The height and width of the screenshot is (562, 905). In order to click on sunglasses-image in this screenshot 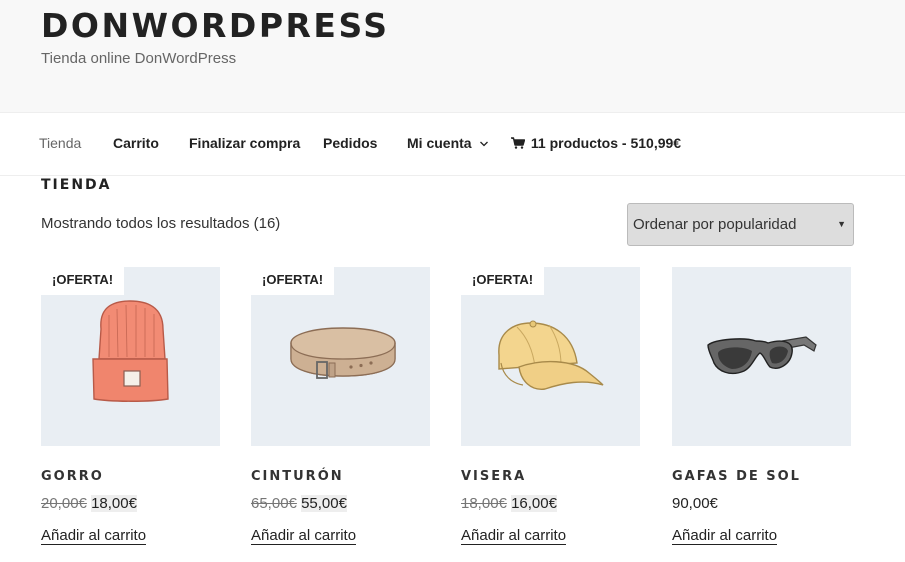, I will do `click(762, 355)`.